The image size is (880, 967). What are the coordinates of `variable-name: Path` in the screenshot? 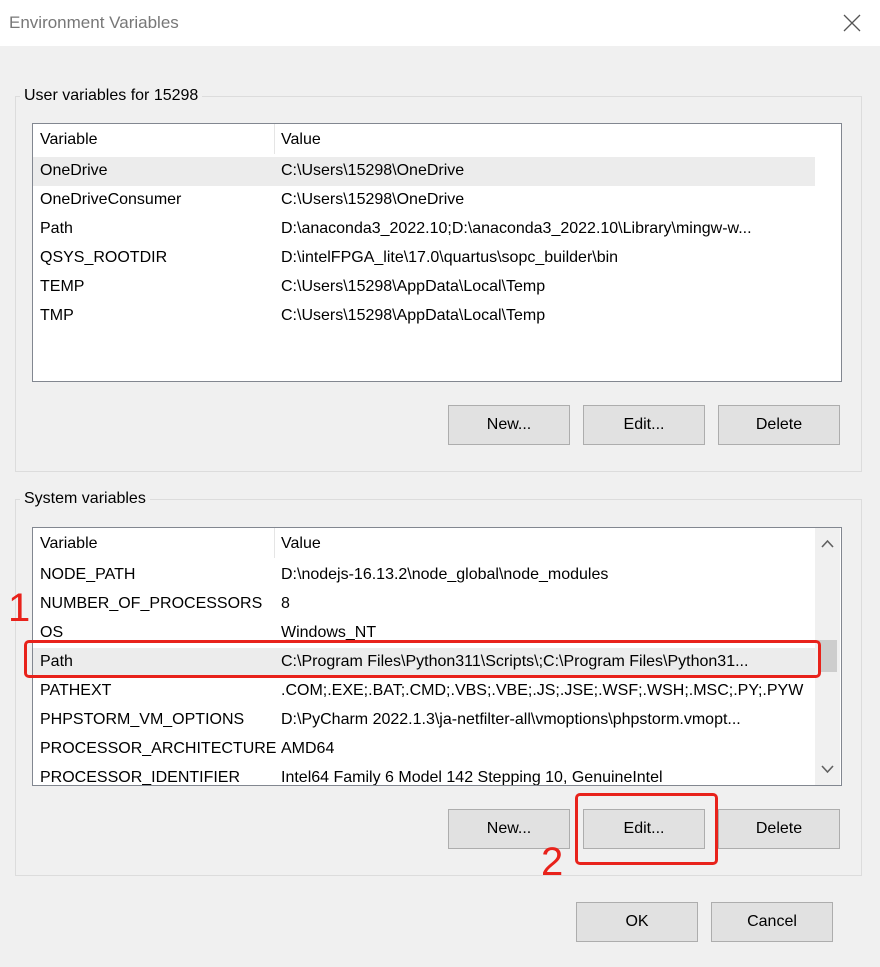 It's located at (56, 228).